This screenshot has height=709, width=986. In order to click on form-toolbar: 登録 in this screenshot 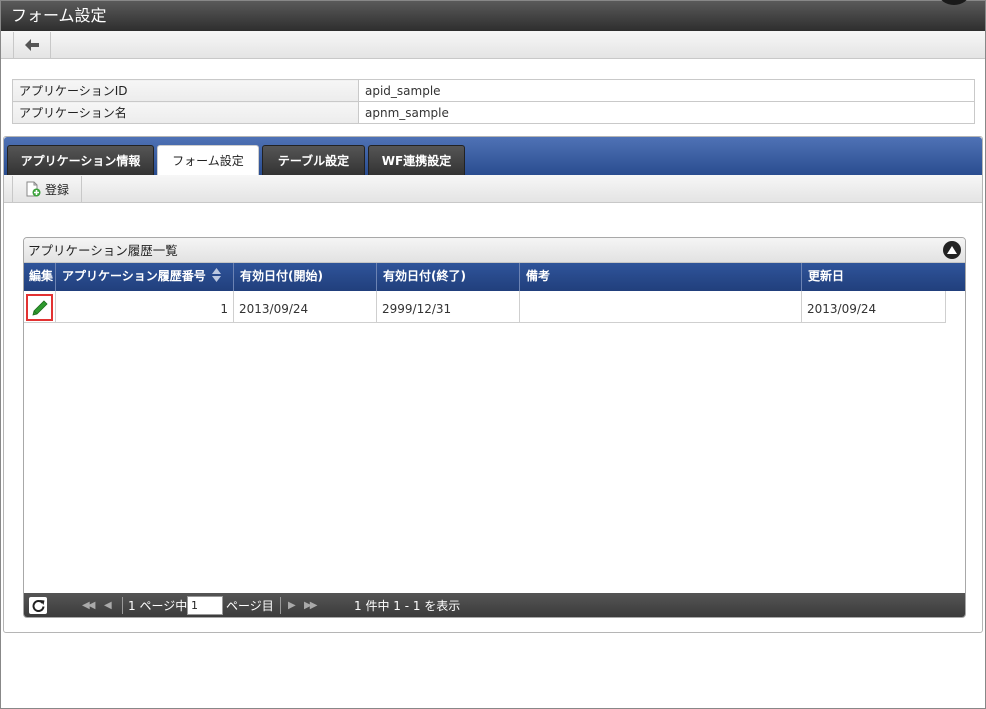, I will do `click(493, 189)`.